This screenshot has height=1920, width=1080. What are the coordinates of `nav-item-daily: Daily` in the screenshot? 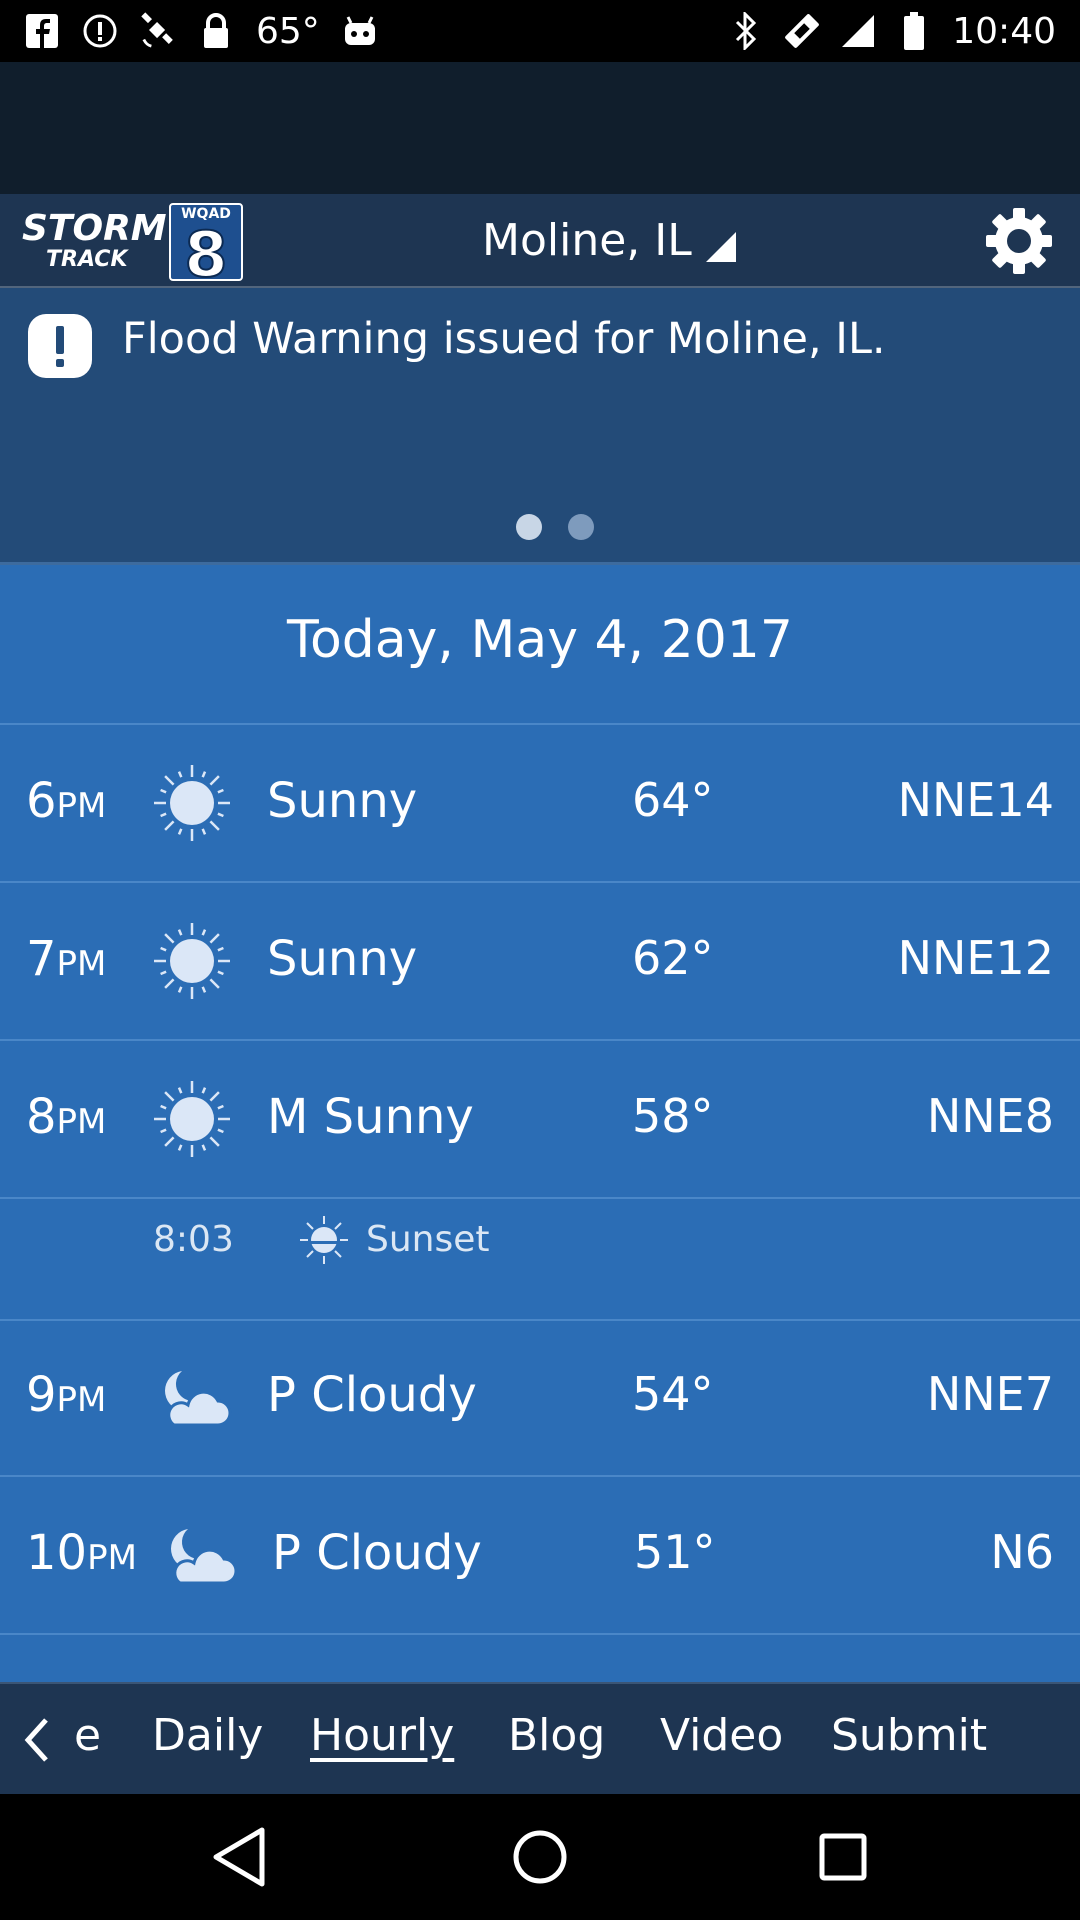 It's located at (207, 1735).